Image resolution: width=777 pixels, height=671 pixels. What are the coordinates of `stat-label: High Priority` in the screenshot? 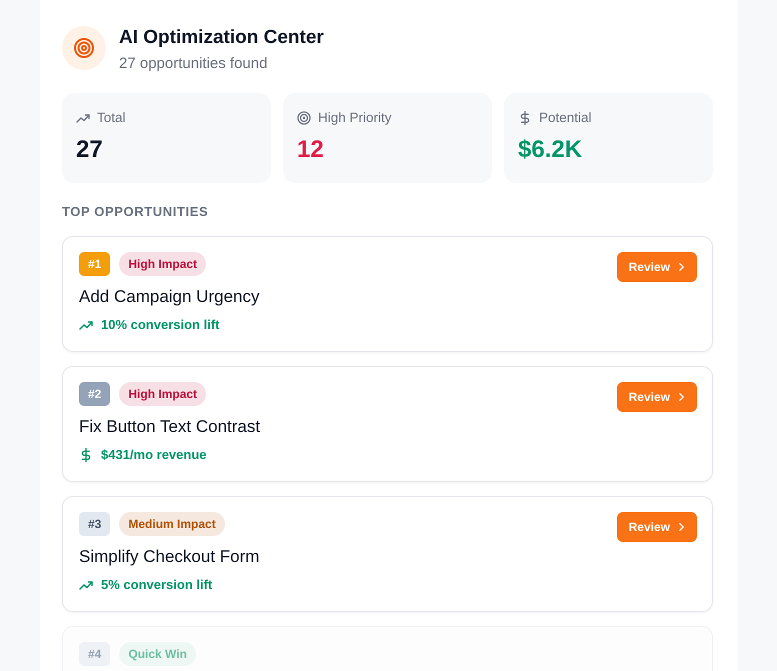 It's located at (355, 118).